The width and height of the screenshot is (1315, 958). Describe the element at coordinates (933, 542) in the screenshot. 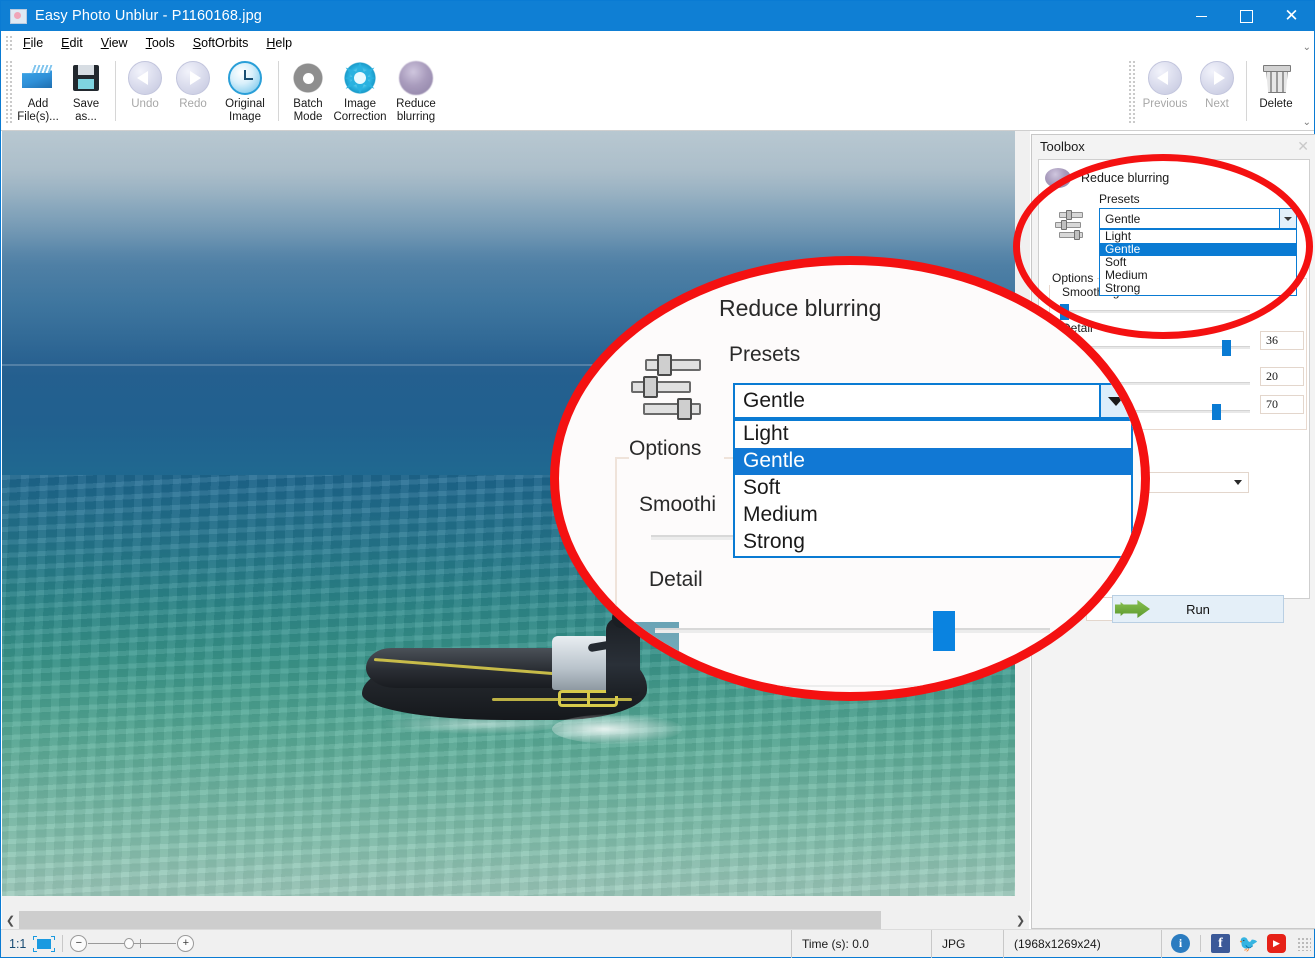

I see `lens-option-strong: Strong` at that location.